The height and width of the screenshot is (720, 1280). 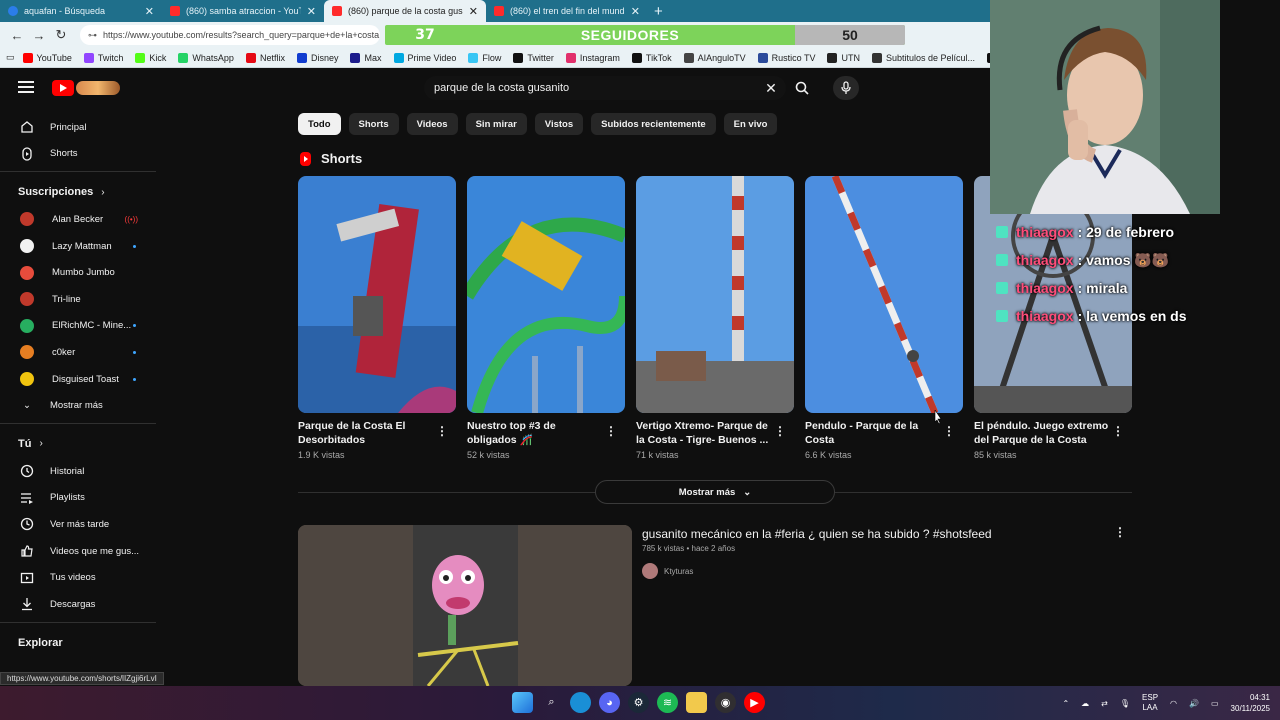 I want to click on forward-icon: →, so click(x=39, y=35).